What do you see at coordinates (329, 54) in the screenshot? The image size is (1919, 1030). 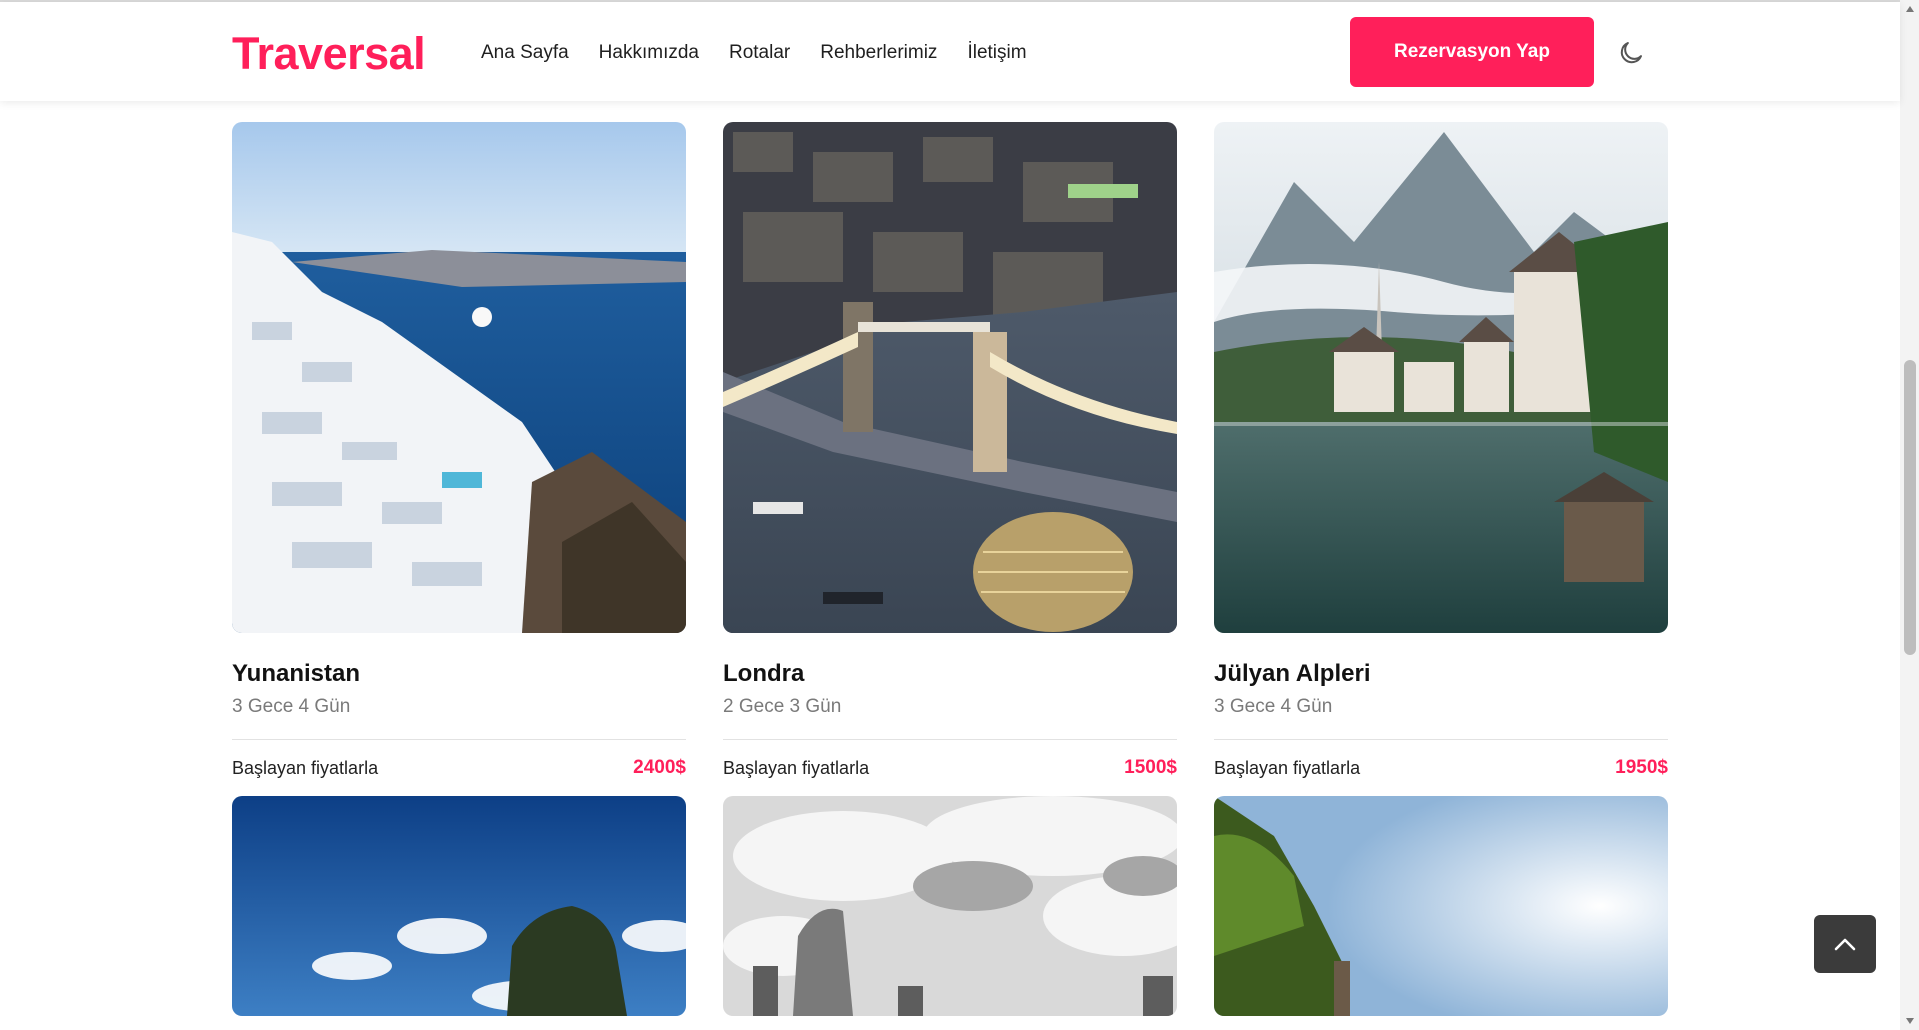 I see `brand-logo: Traversal` at bounding box center [329, 54].